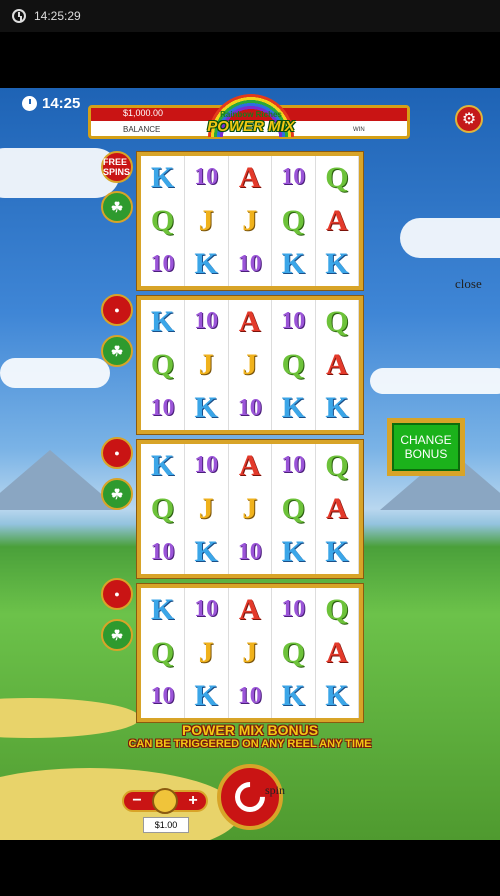  Describe the element at coordinates (143, 113) in the screenshot. I see `balance-value: $1,000.00` at that location.